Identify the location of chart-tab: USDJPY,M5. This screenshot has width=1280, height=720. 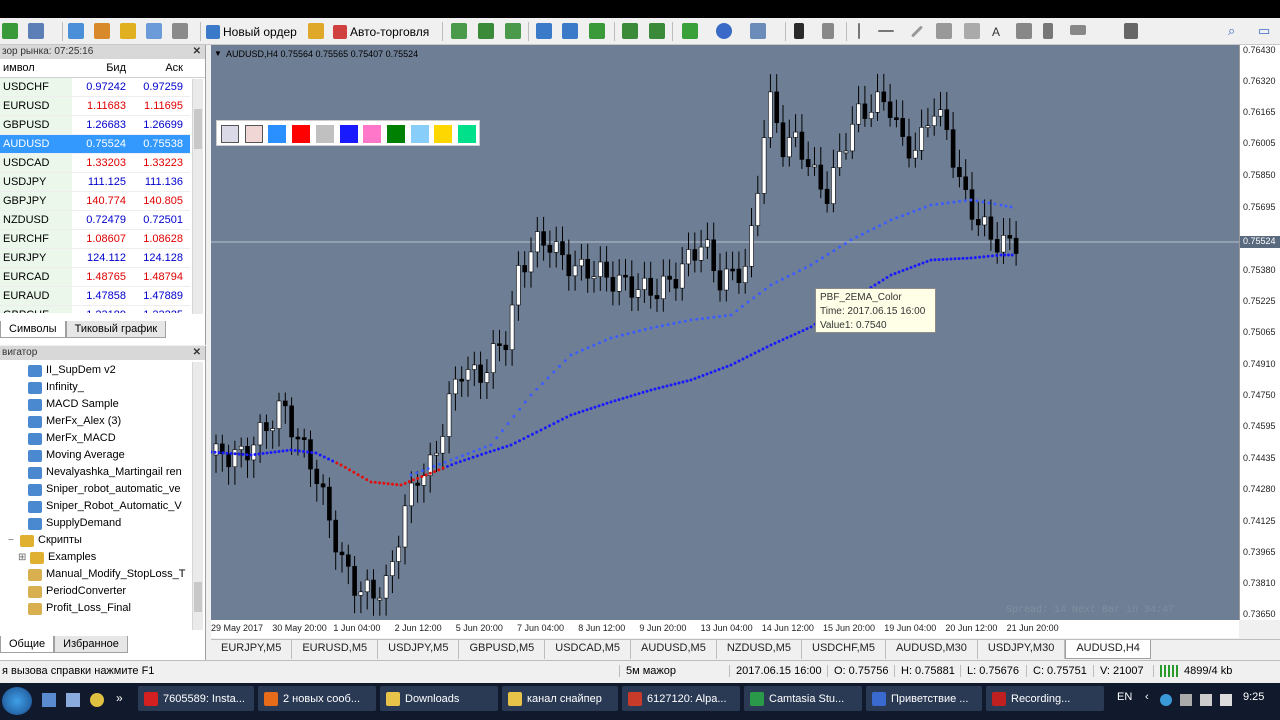
(419, 649).